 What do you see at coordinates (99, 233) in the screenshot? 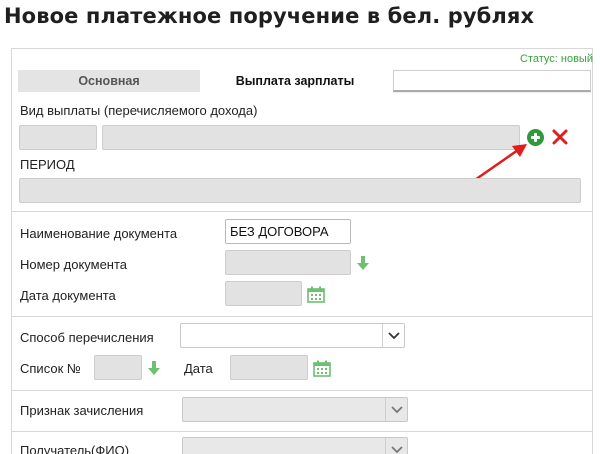
I see `document-name-label: Наименование документа` at bounding box center [99, 233].